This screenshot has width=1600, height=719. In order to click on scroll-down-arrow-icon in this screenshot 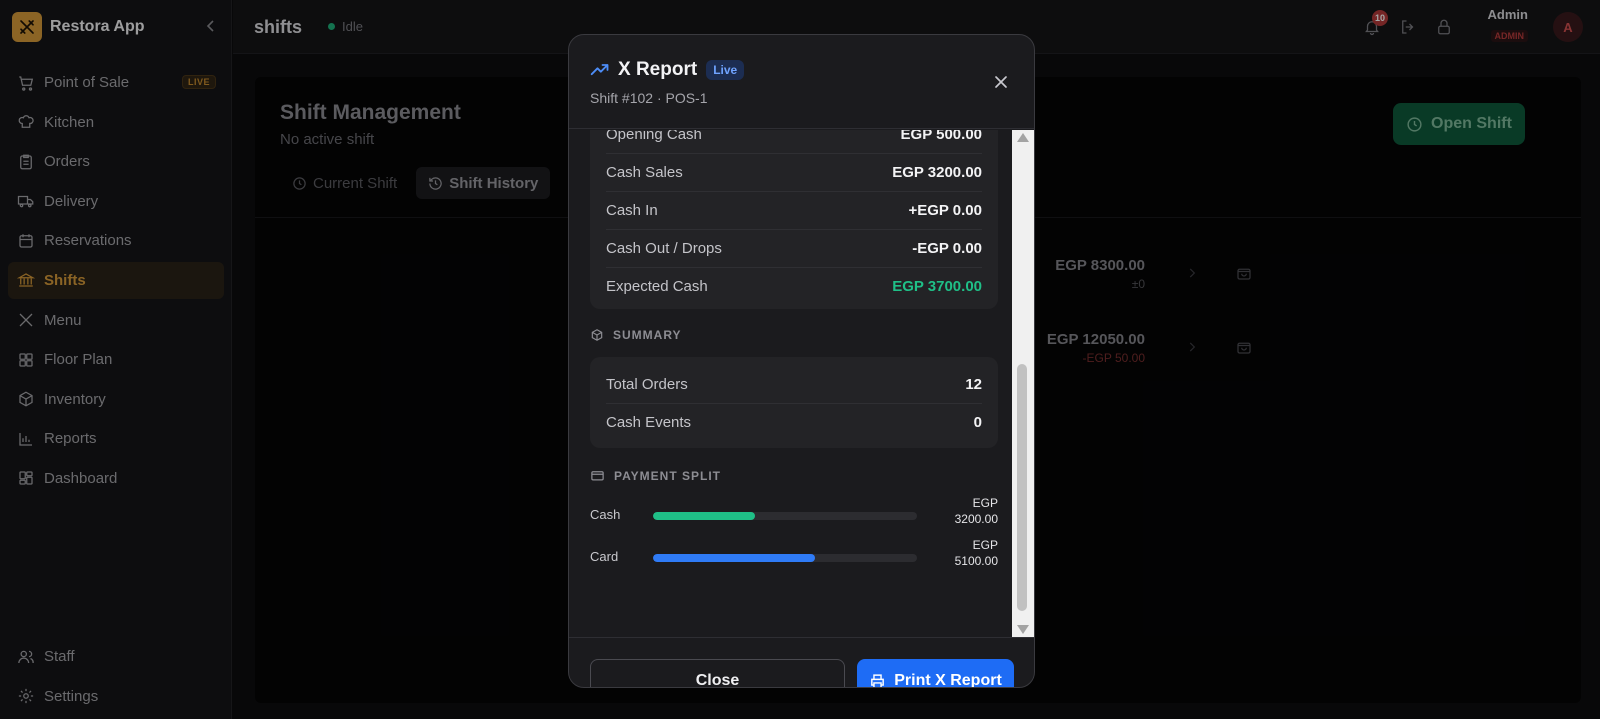, I will do `click(1023, 629)`.